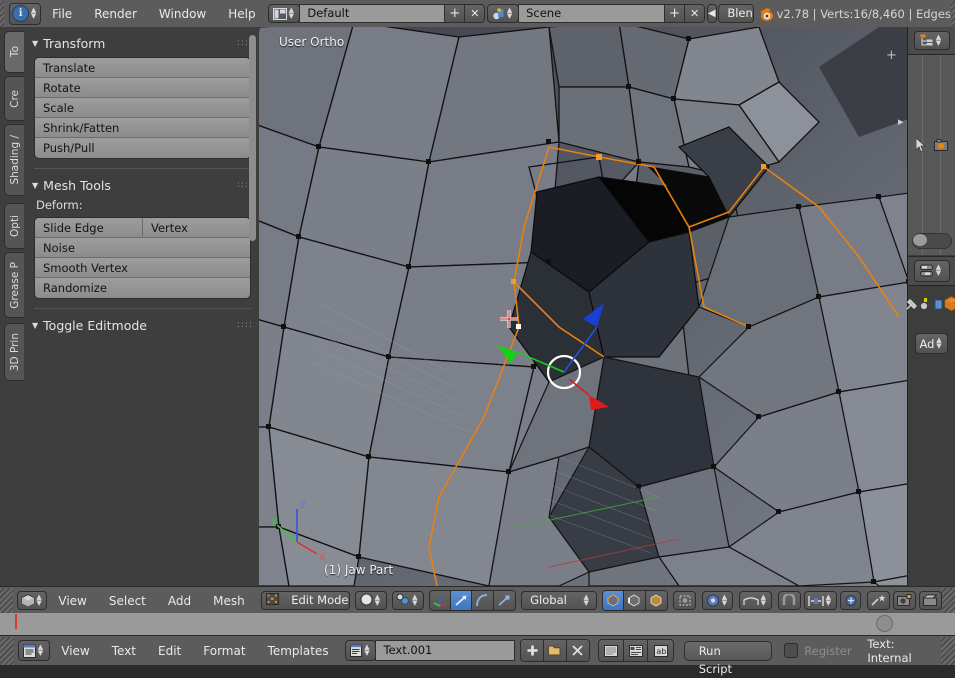 Image resolution: width=955 pixels, height=678 pixels. What do you see at coordinates (591, 13) in the screenshot?
I see `scene-name: Scene` at bounding box center [591, 13].